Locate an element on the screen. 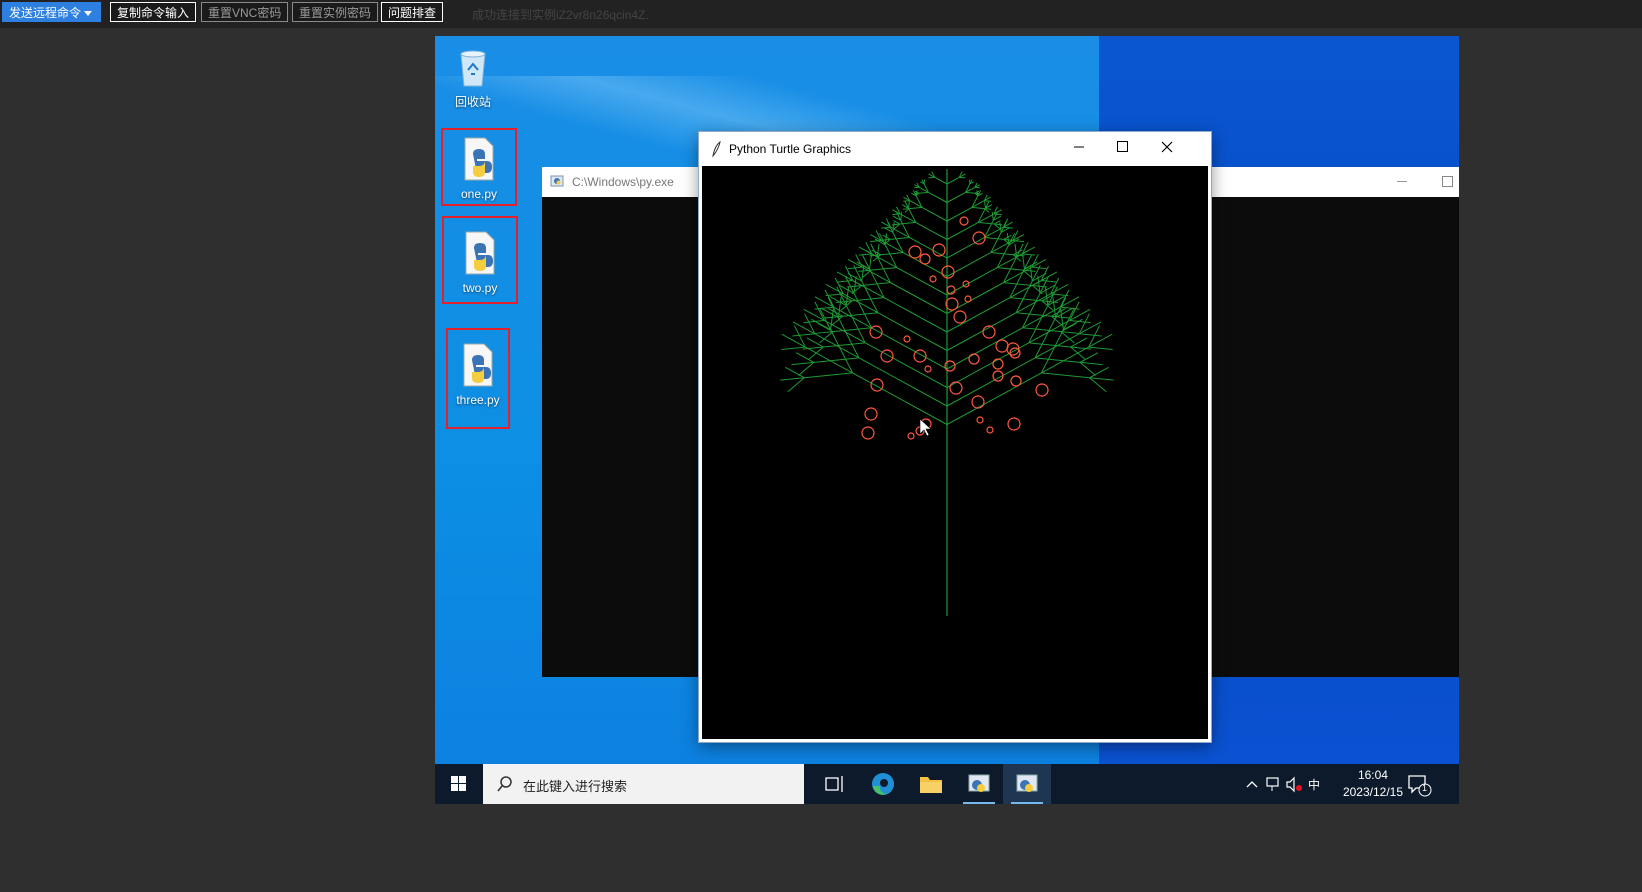 The width and height of the screenshot is (1642, 892). desktop-icon-recycle-bin: 回收站 is located at coordinates (473, 77).